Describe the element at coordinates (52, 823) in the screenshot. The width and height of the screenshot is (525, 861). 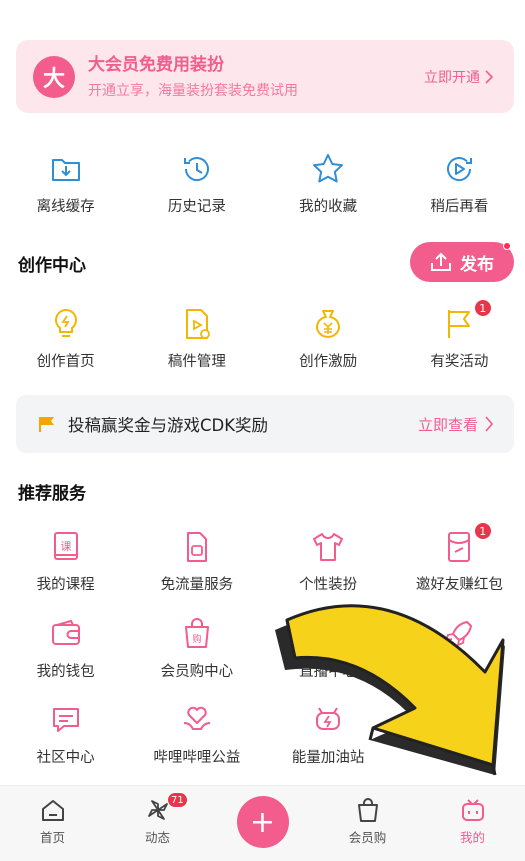
I see `tab-home: 首页` at that location.